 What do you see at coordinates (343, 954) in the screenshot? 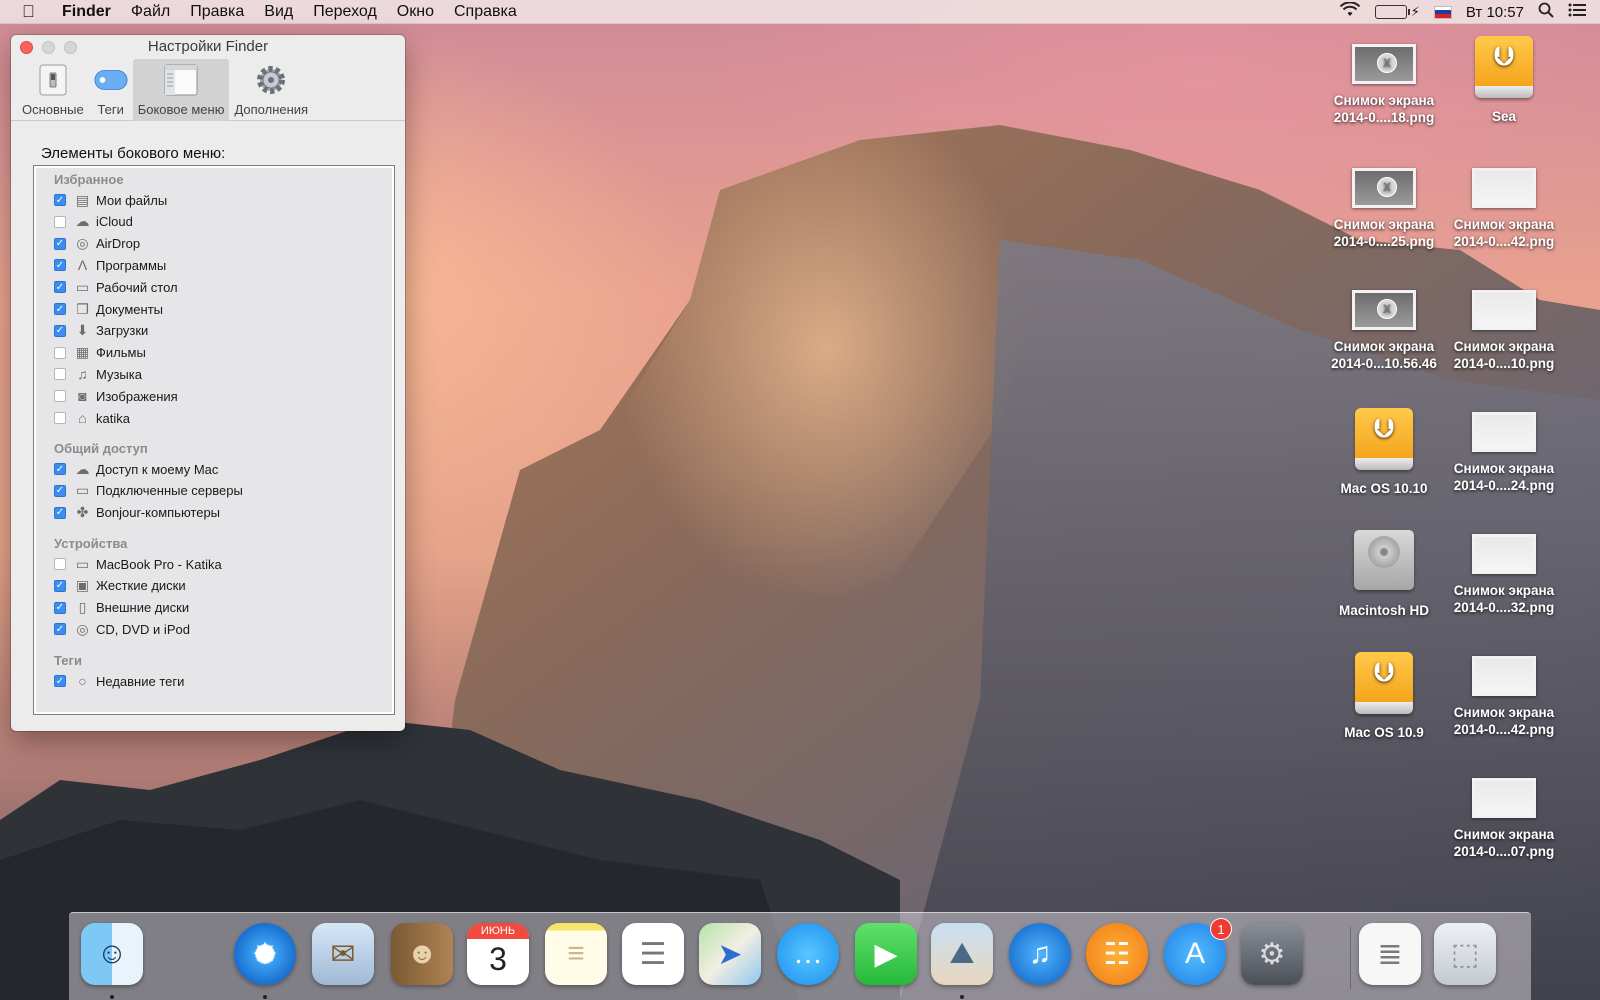
I see `mail-icon: ✉` at bounding box center [343, 954].